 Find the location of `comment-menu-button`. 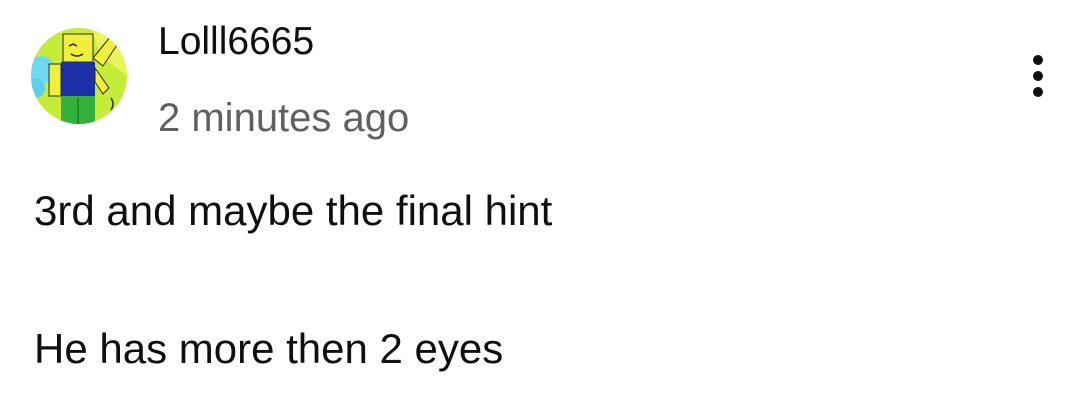

comment-menu-button is located at coordinates (1038, 76).